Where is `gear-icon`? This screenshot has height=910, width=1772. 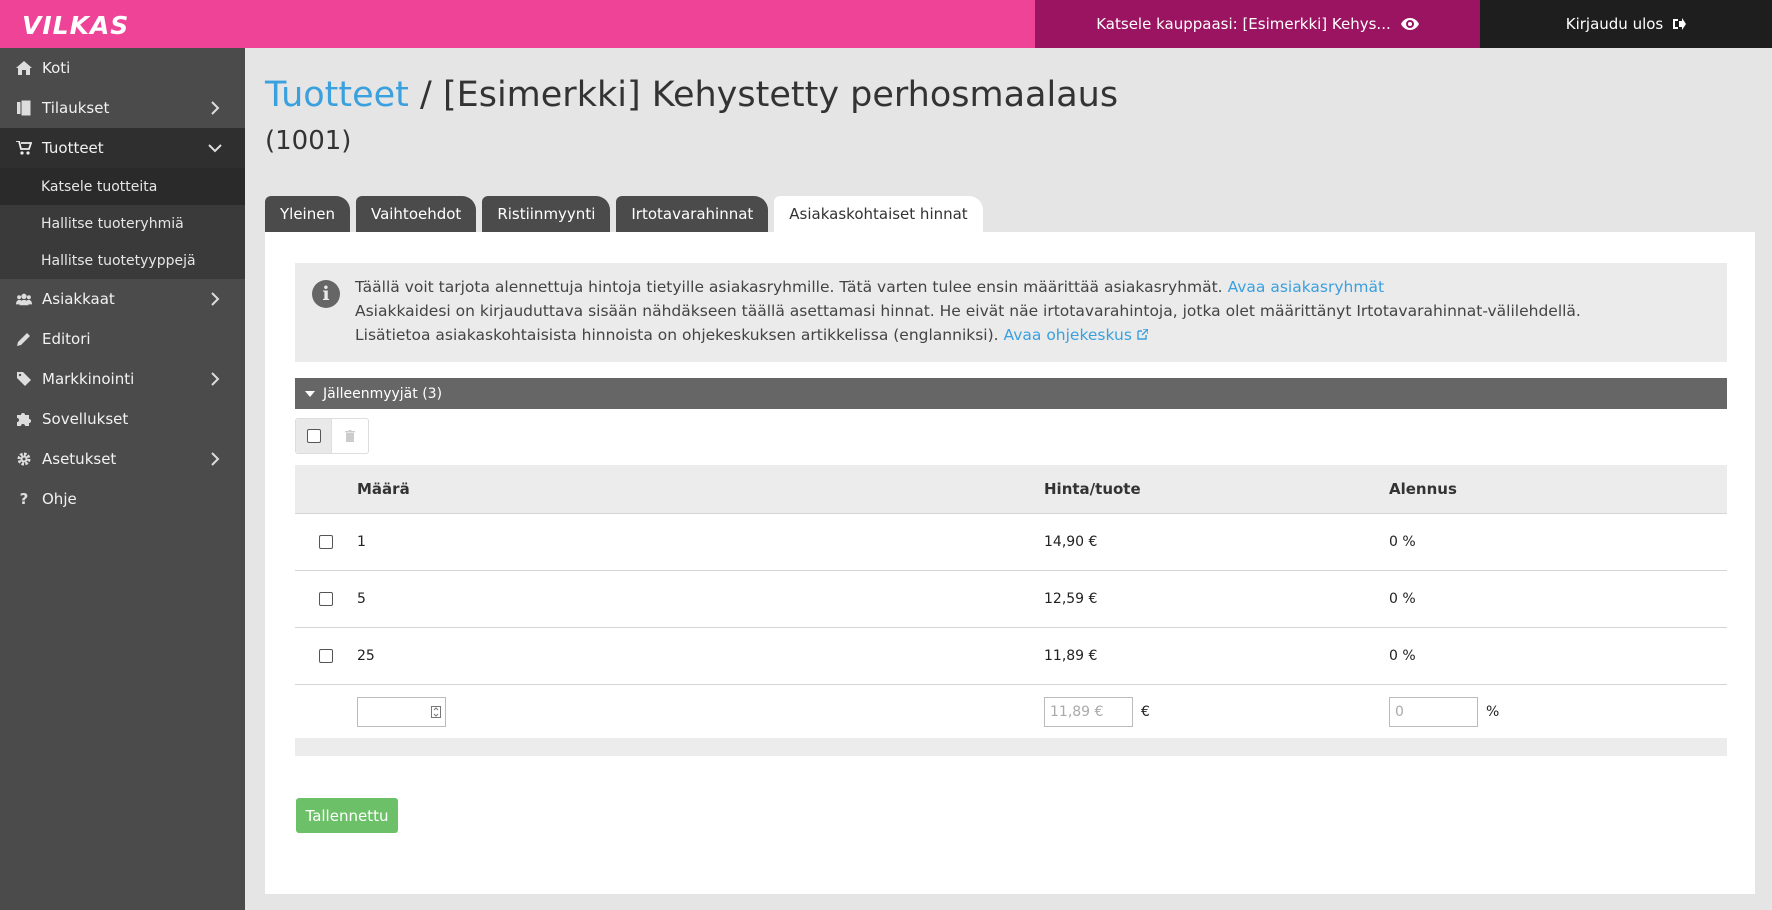
gear-icon is located at coordinates (24, 459).